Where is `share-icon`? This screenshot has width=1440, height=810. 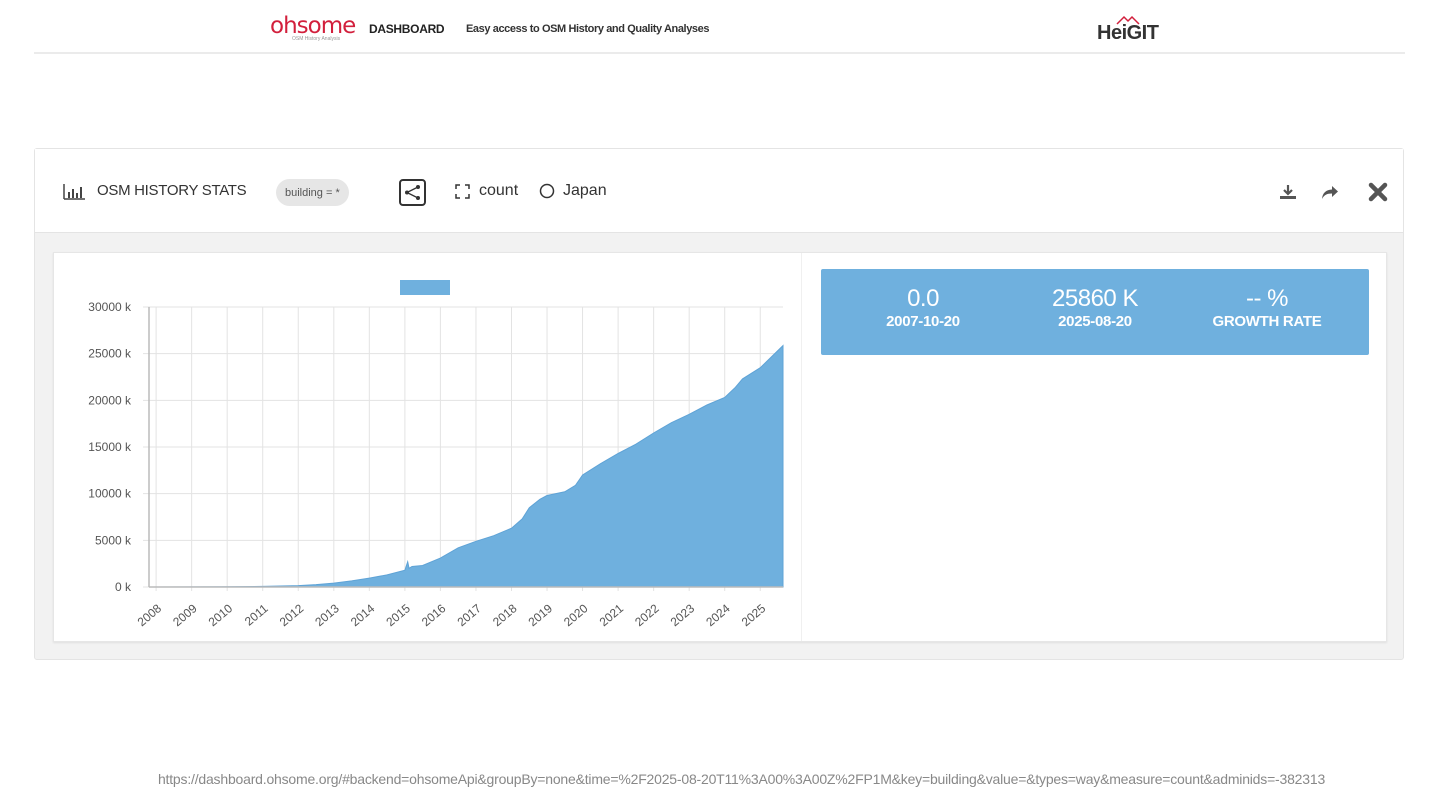
share-icon is located at coordinates (1330, 192).